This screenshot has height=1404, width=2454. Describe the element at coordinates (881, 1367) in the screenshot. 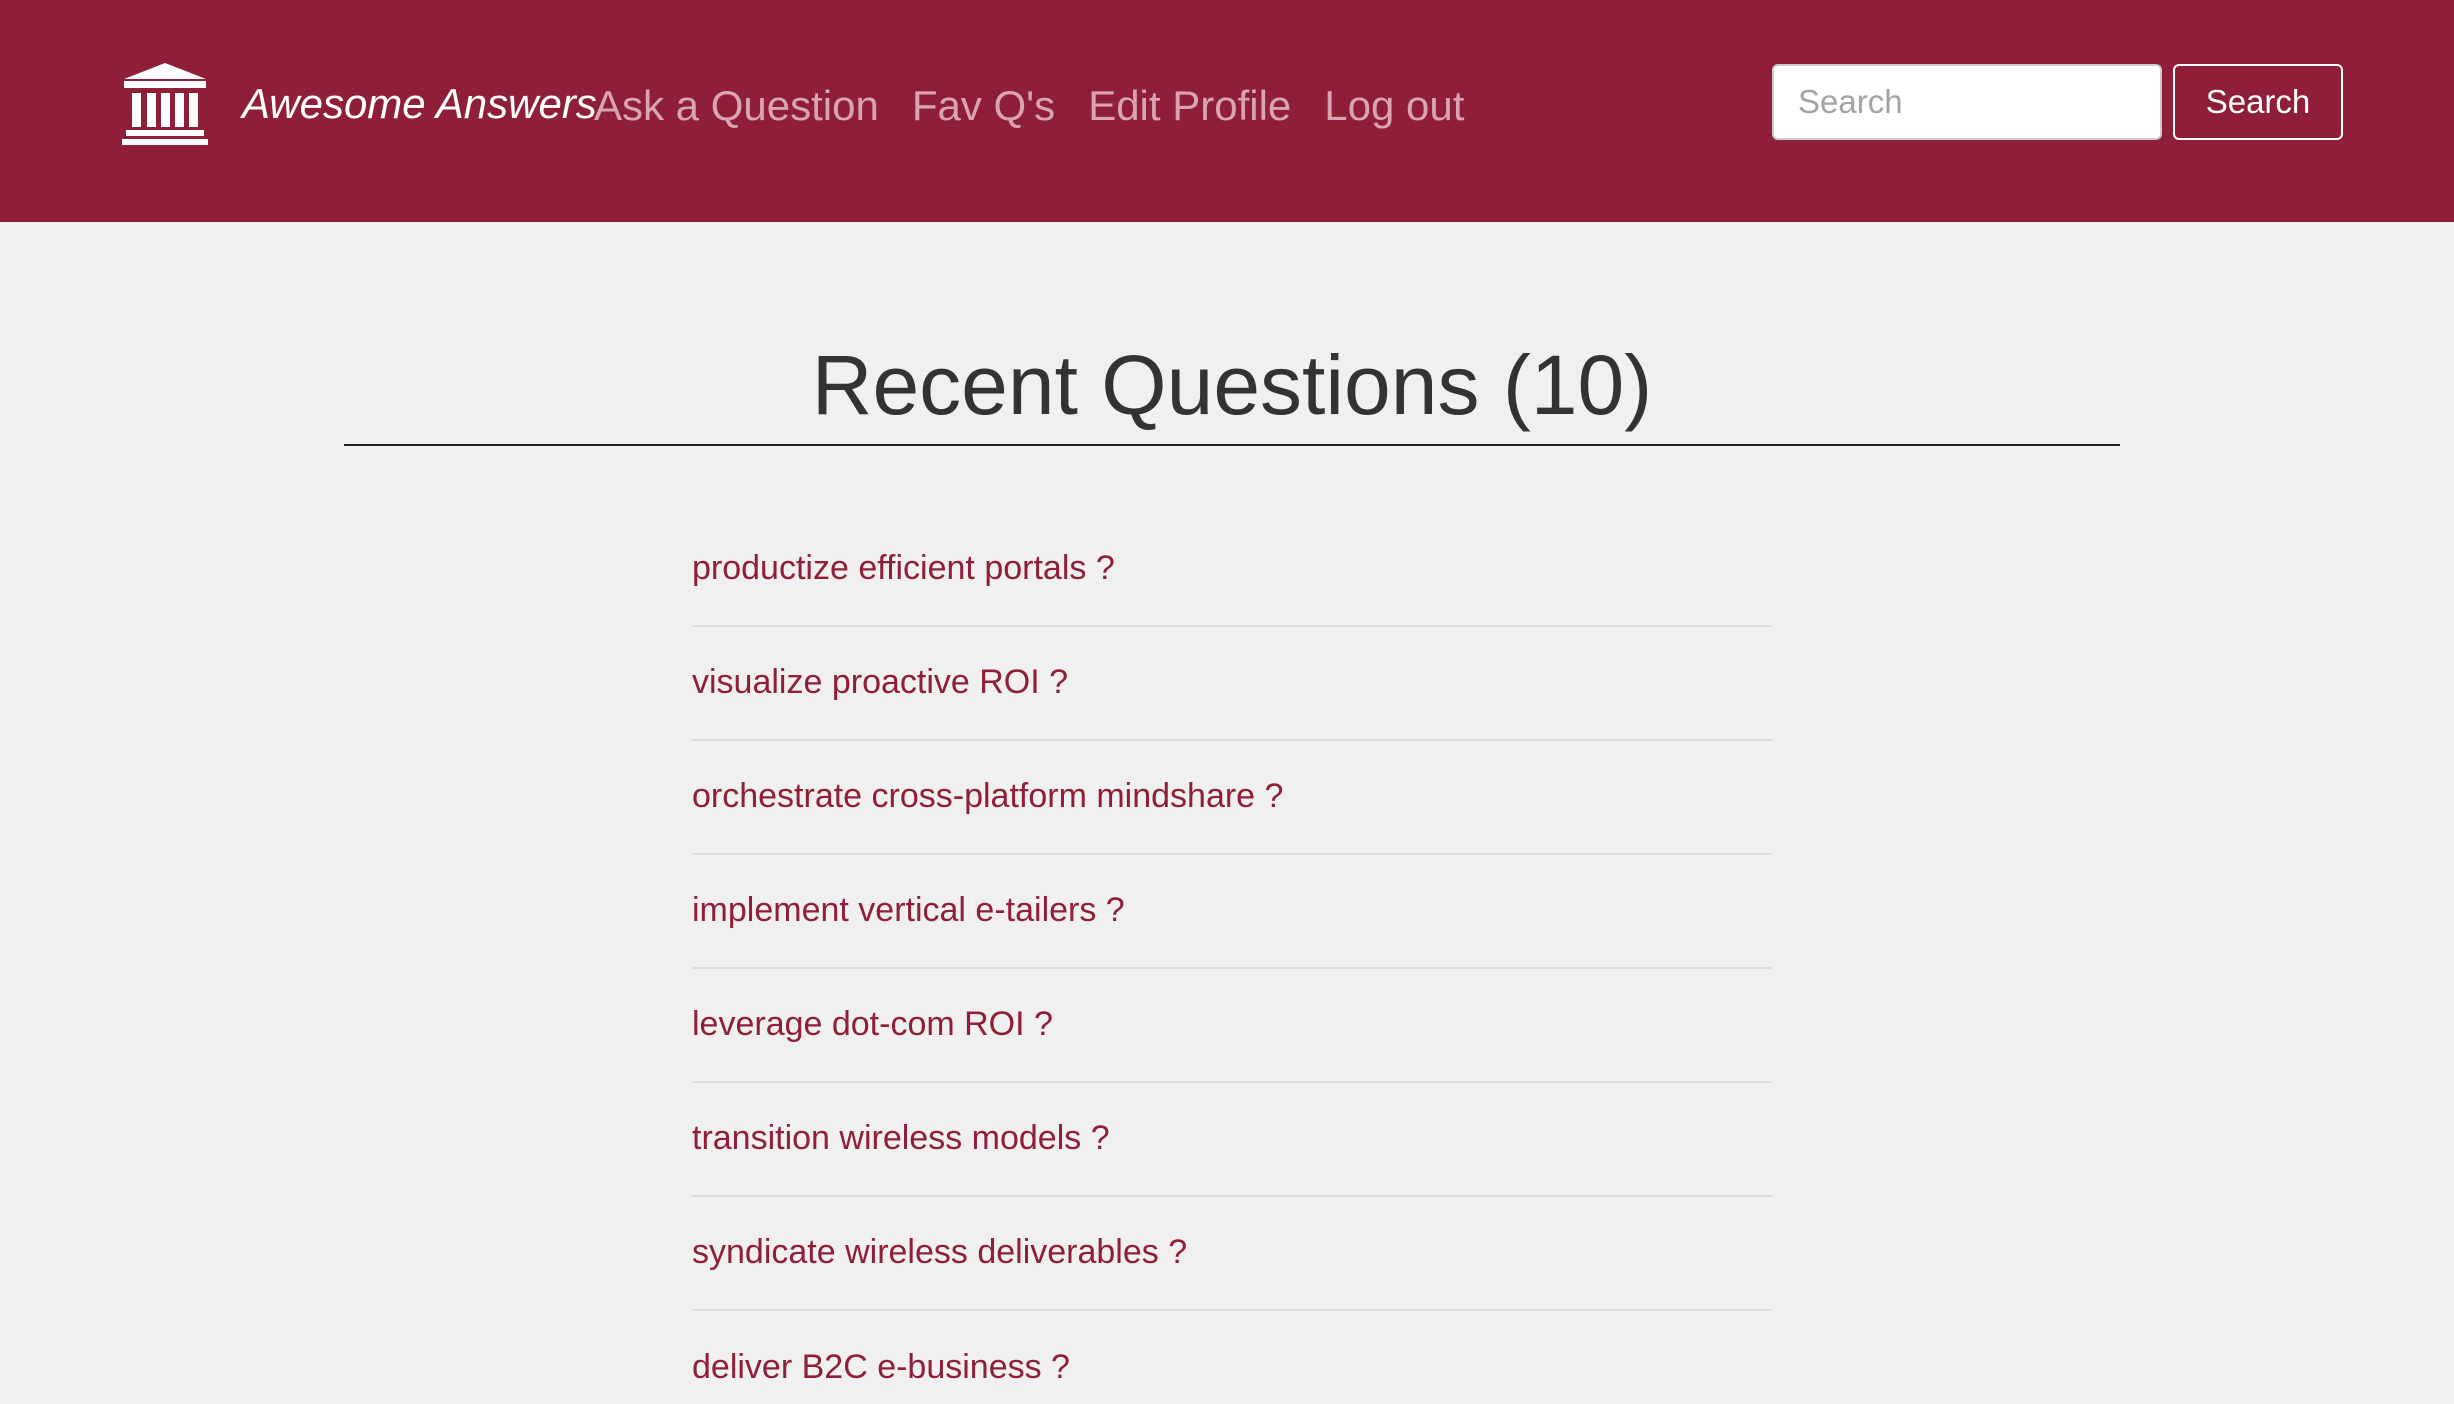

I see `question-link: deliver B2C e-business ?` at that location.